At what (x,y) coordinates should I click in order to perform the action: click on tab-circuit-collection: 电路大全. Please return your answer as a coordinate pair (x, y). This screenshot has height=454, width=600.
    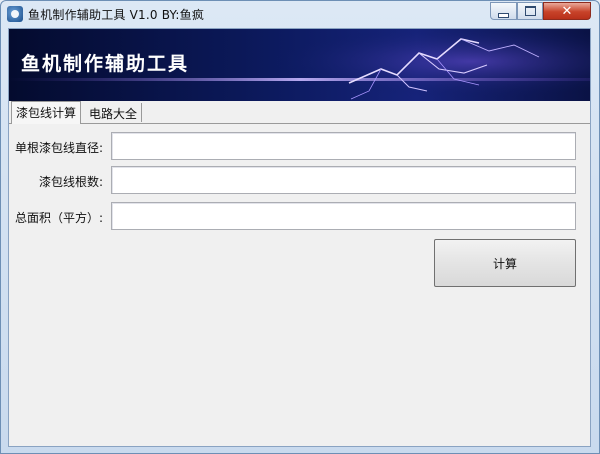
    Looking at the image, I should click on (114, 112).